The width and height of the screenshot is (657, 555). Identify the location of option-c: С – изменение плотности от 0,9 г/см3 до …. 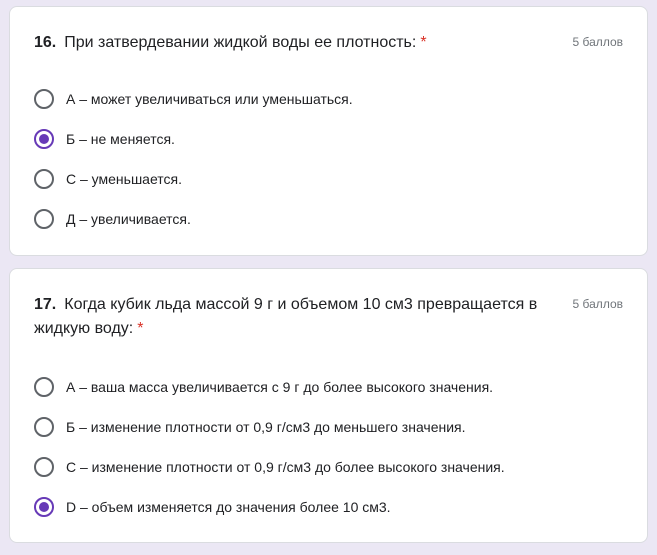
(328, 467).